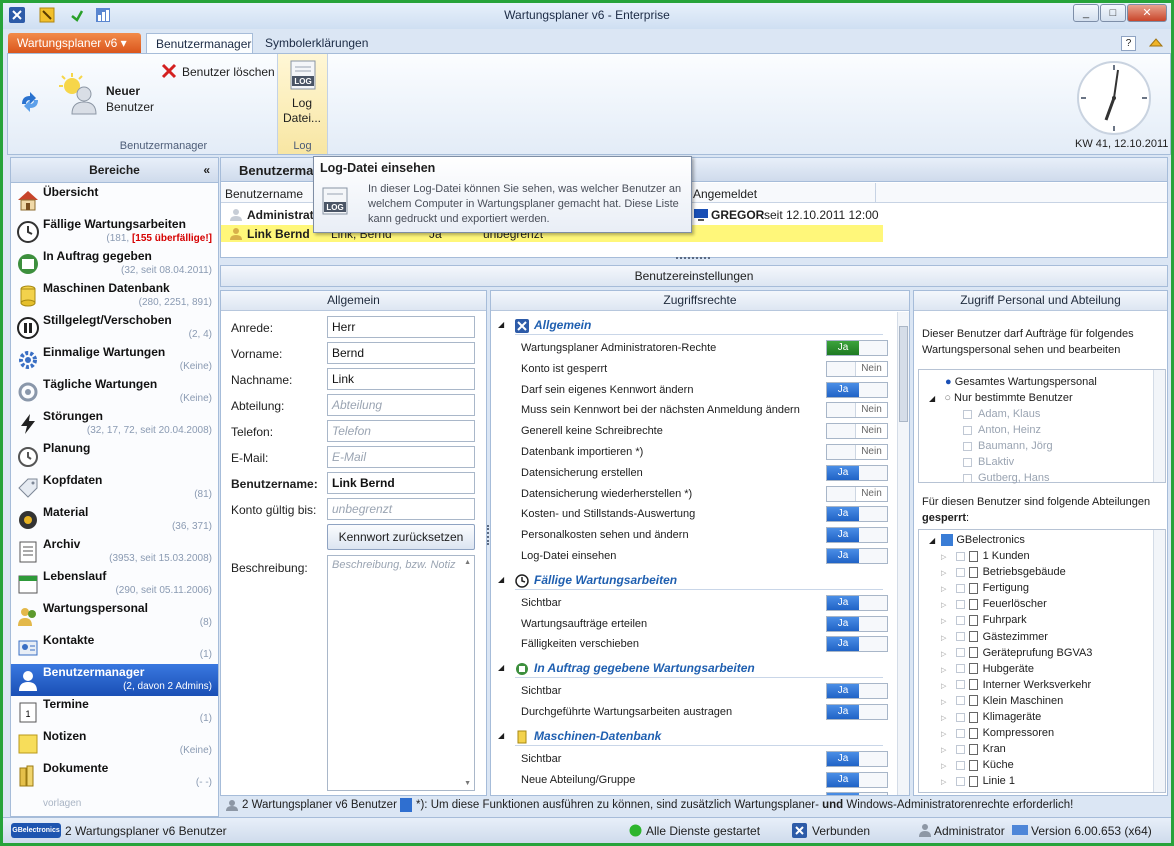 The image size is (1174, 846). What do you see at coordinates (114, 520) in the screenshot?
I see `sidebar-item-material: Material (36, 371)` at bounding box center [114, 520].